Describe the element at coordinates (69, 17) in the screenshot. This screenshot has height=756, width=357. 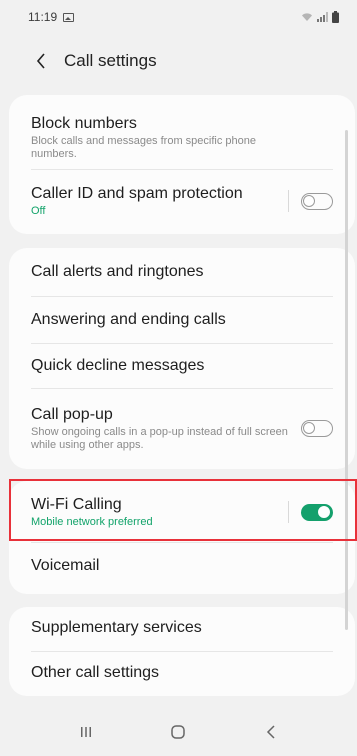
I see `gallery-icon` at that location.